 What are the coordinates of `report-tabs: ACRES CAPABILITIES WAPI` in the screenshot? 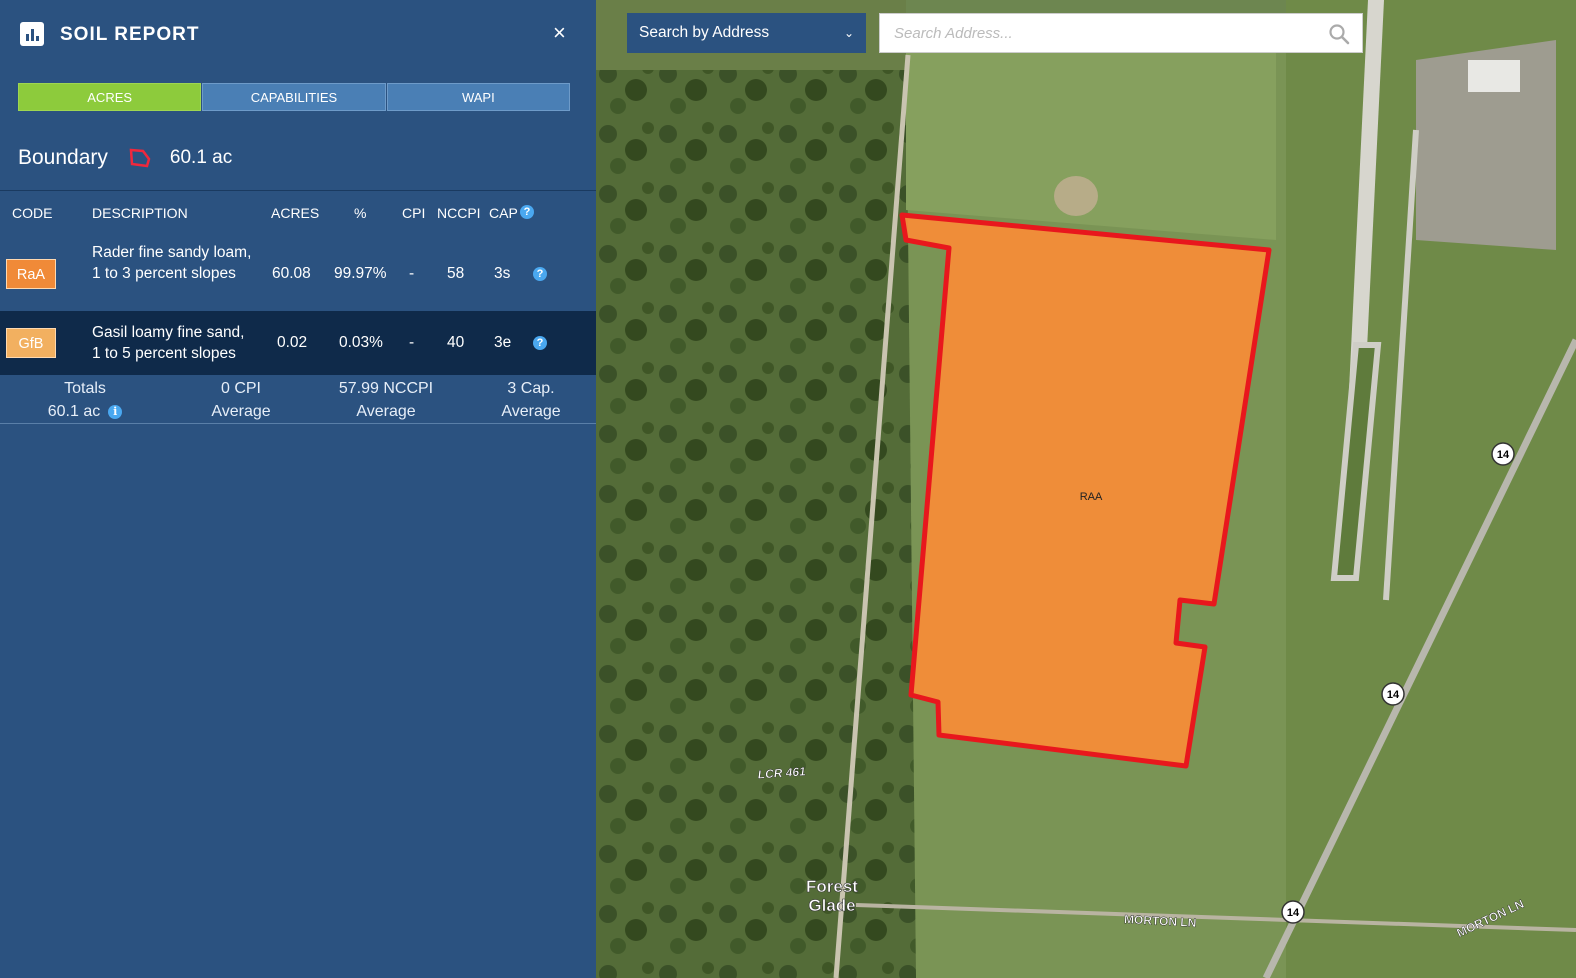 It's located at (294, 97).